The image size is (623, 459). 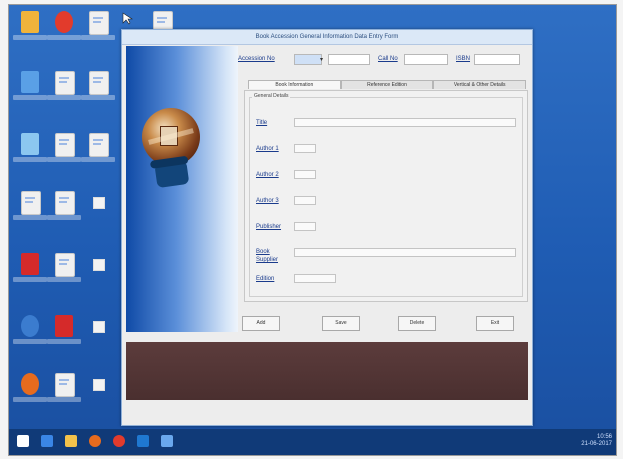 What do you see at coordinates (30, 25) in the screenshot?
I see `desktop-icon-app` at bounding box center [30, 25].